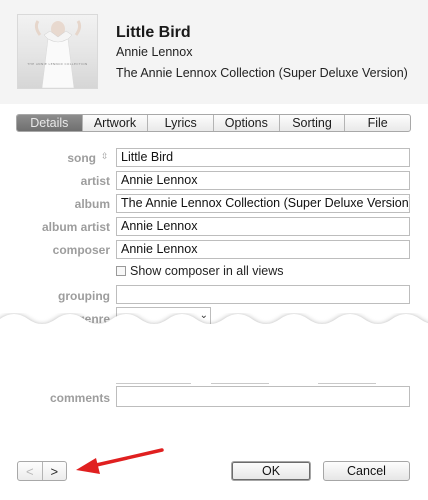 The width and height of the screenshot is (428, 500). Describe the element at coordinates (263, 226) in the screenshot. I see `album-artist-field: Annie Lennox` at that location.